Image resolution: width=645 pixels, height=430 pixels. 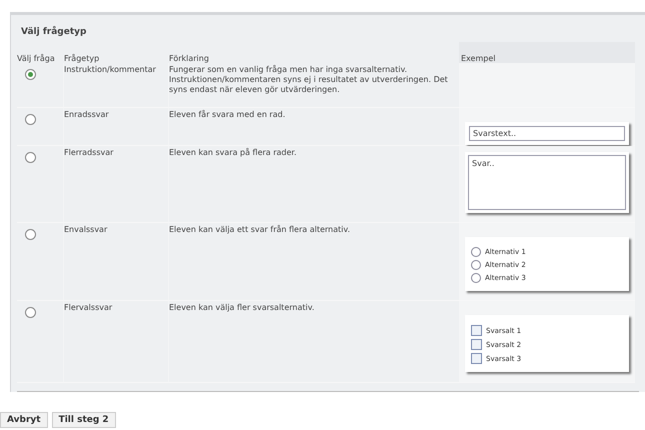 What do you see at coordinates (86, 230) in the screenshot?
I see `table-cell-text: Envalssvar` at bounding box center [86, 230].